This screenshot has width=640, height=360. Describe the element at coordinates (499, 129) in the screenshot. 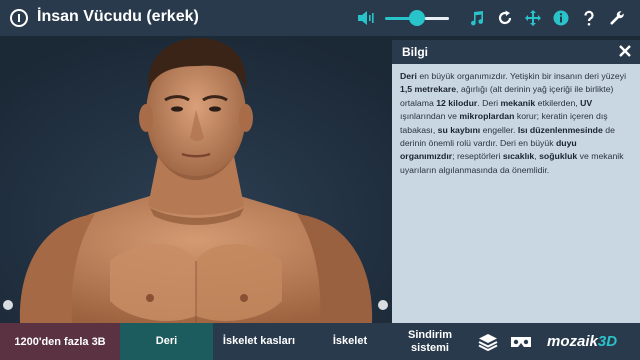

I see `info-text-run: engeller.` at that location.